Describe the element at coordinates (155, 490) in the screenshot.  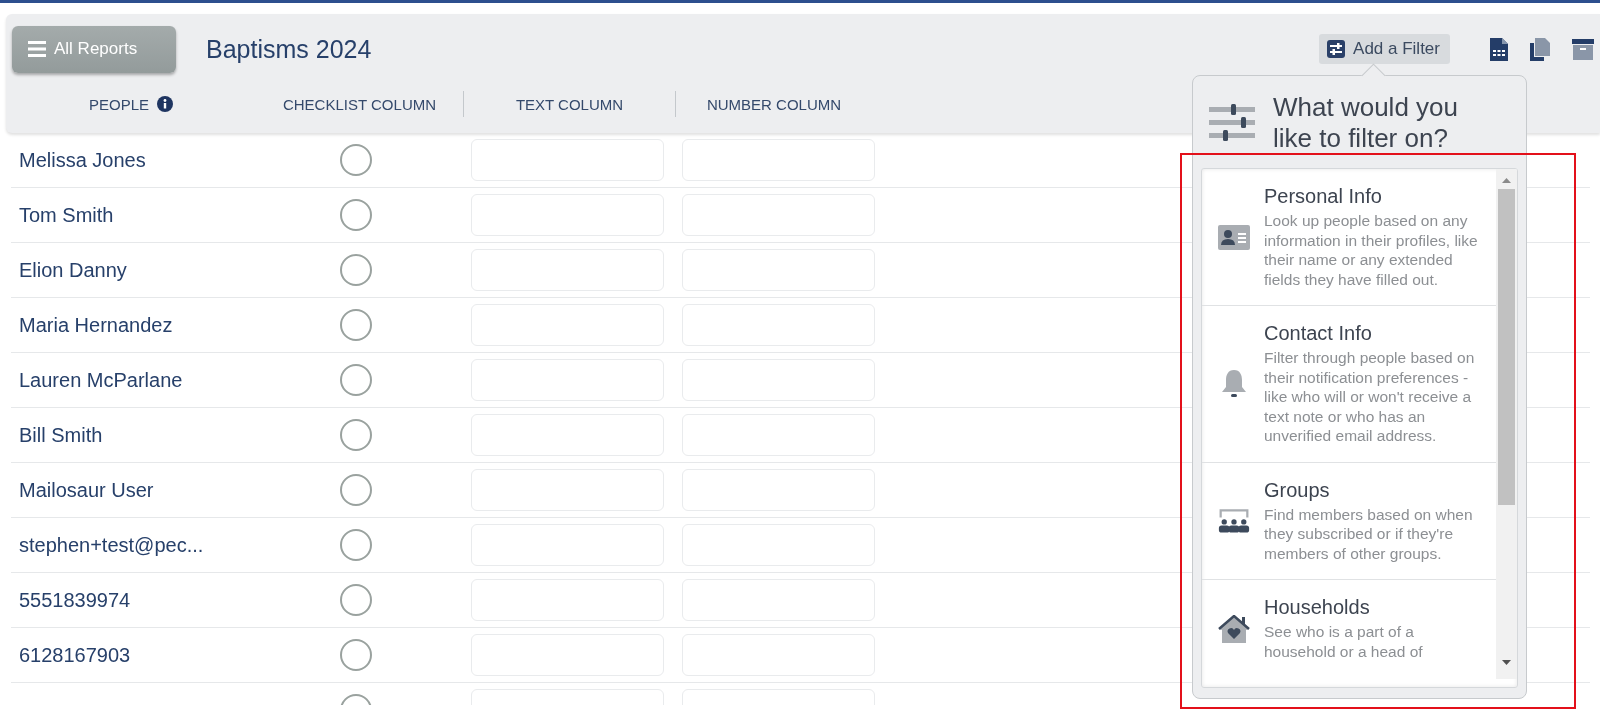
I see `person-name: Mailosaur User` at that location.